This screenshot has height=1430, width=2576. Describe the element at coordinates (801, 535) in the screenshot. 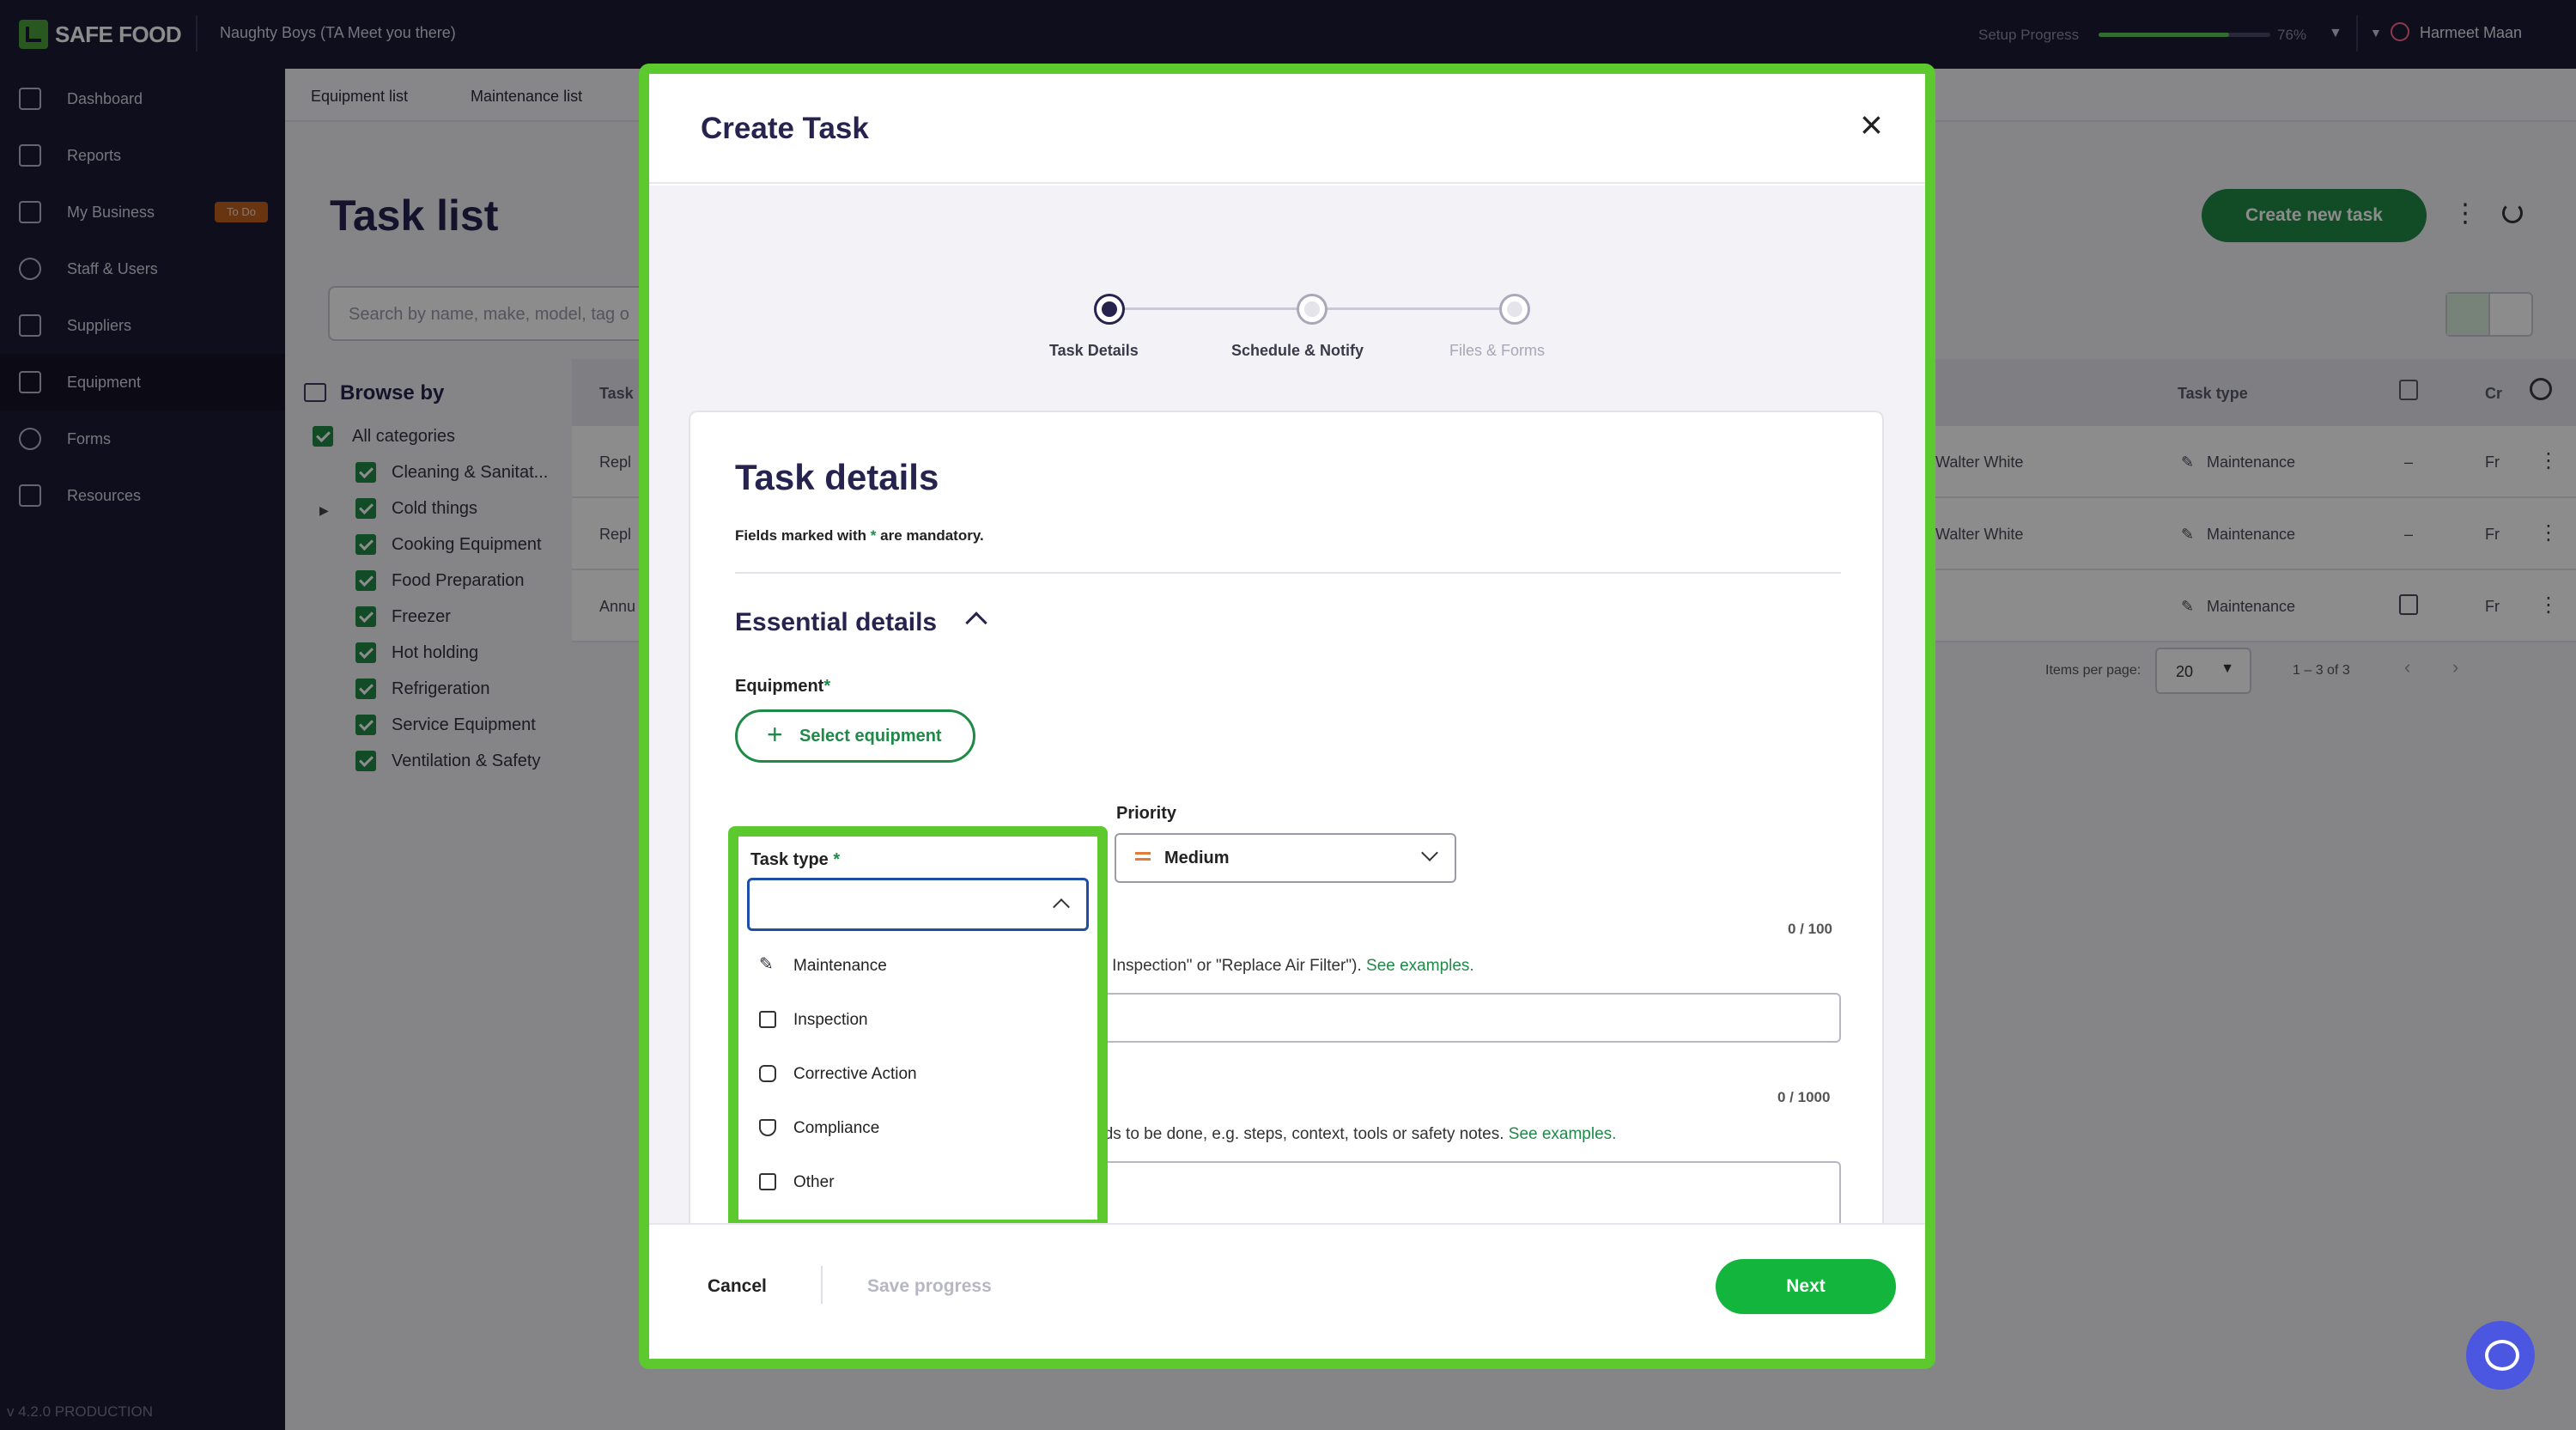

I see `mandatory-note-prefix: Fields marked with` at that location.